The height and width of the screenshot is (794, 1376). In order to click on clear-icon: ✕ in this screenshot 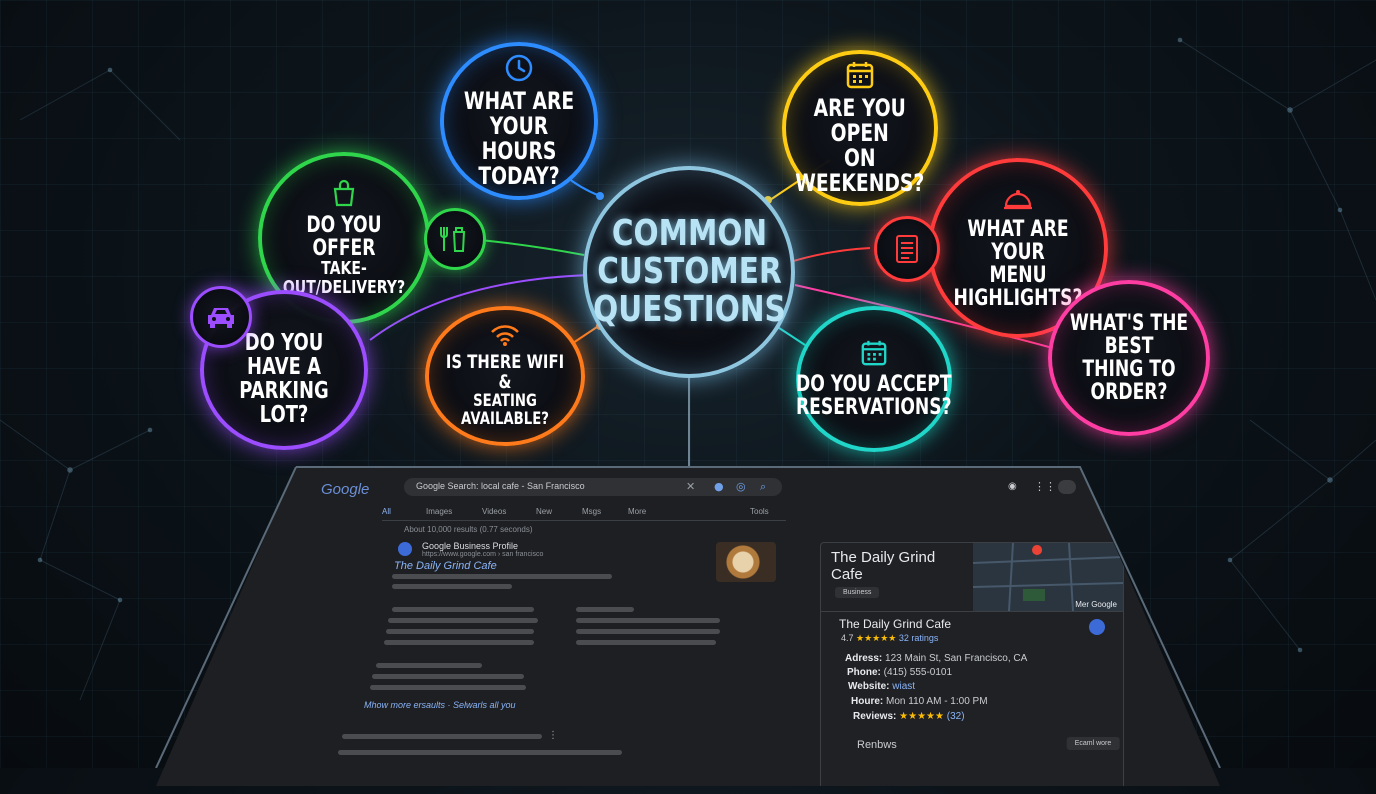, I will do `click(690, 487)`.